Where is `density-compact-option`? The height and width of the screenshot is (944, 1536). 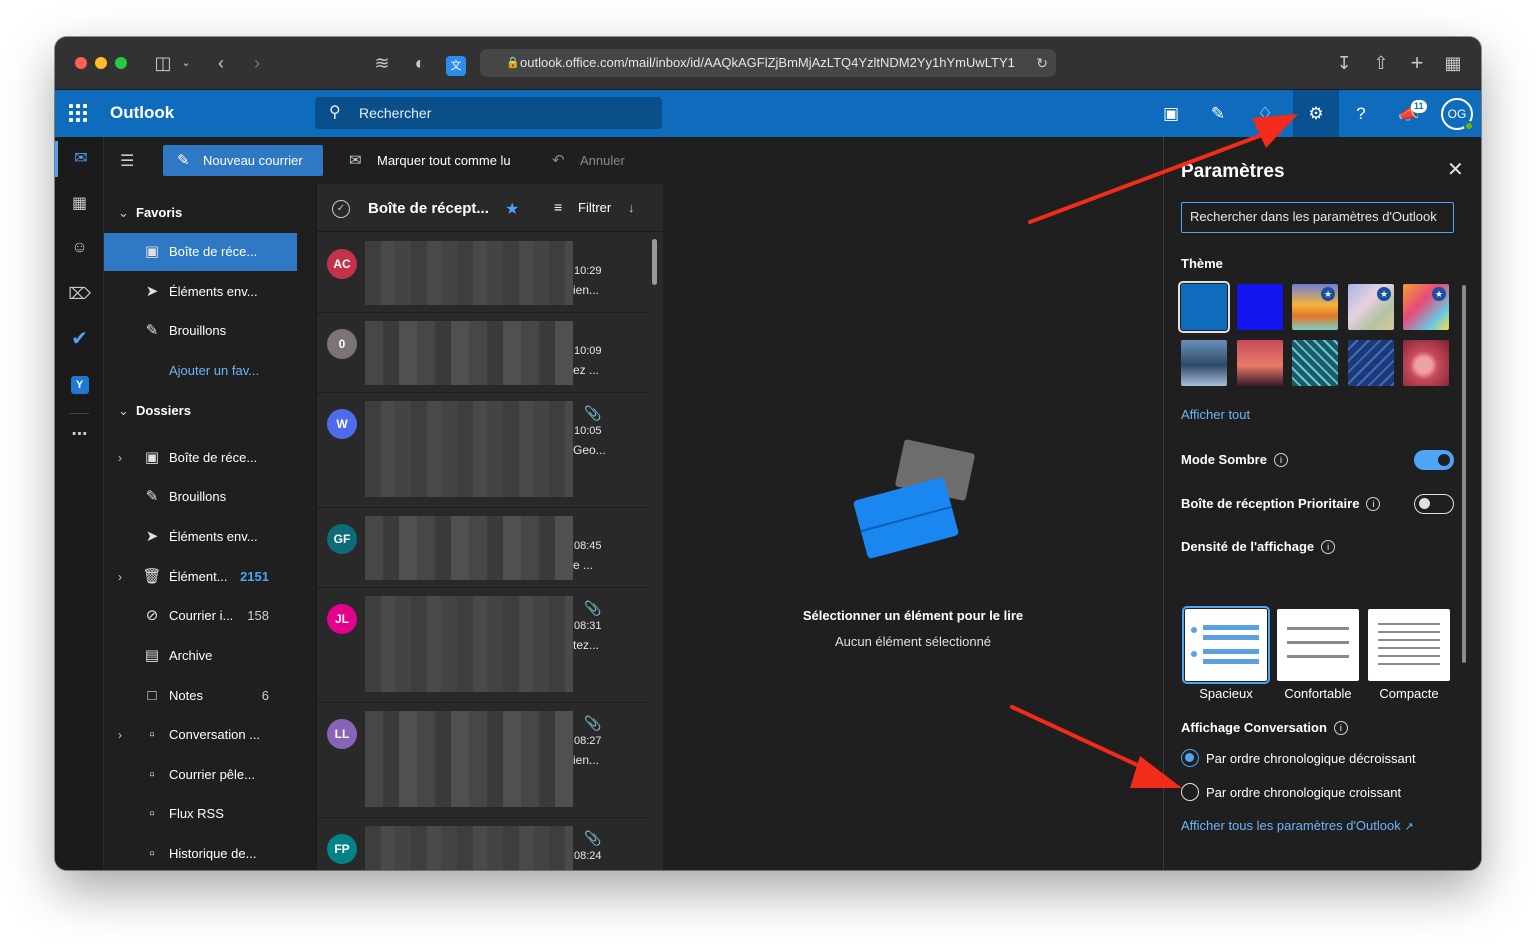 density-compact-option is located at coordinates (1409, 645).